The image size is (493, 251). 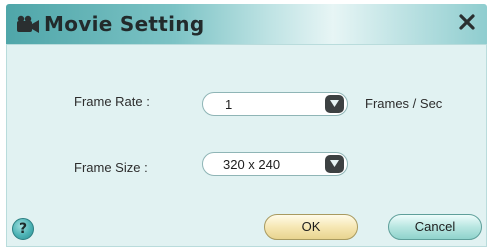 What do you see at coordinates (252, 164) in the screenshot?
I see `frame-size-value: 320 x 240` at bounding box center [252, 164].